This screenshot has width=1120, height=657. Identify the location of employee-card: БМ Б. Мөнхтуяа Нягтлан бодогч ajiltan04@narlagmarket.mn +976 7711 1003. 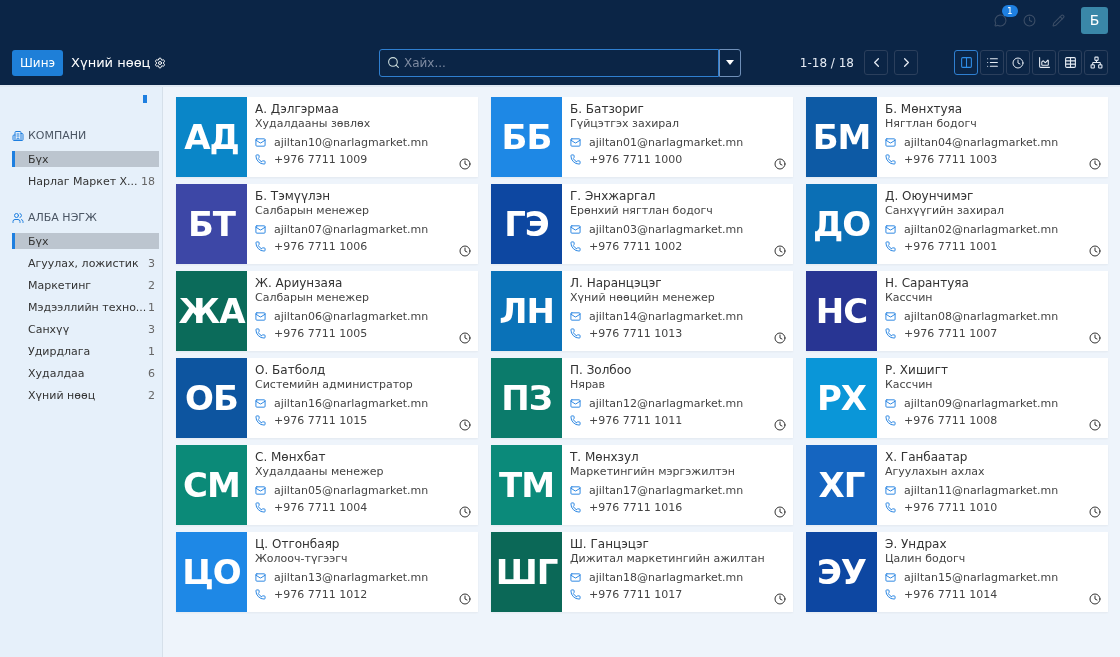
(957, 137).